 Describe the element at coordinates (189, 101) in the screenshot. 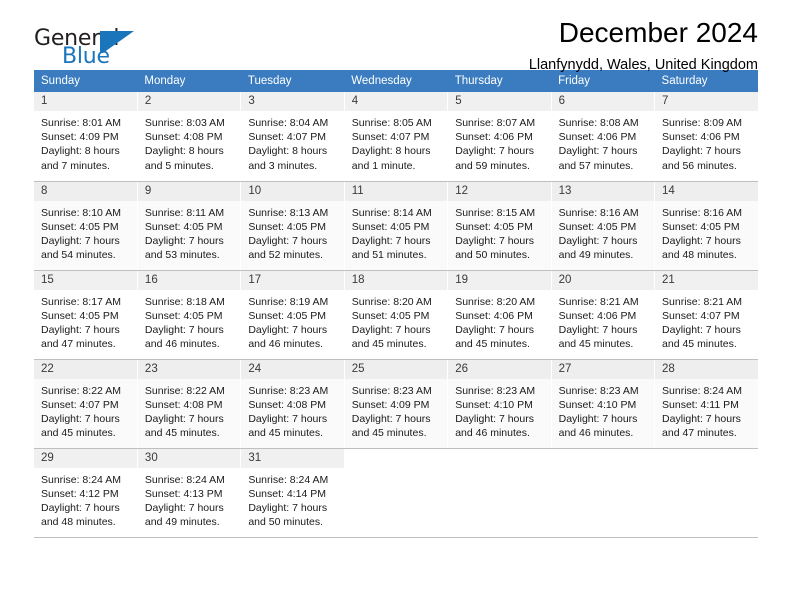

I see `day-number: 2` at that location.